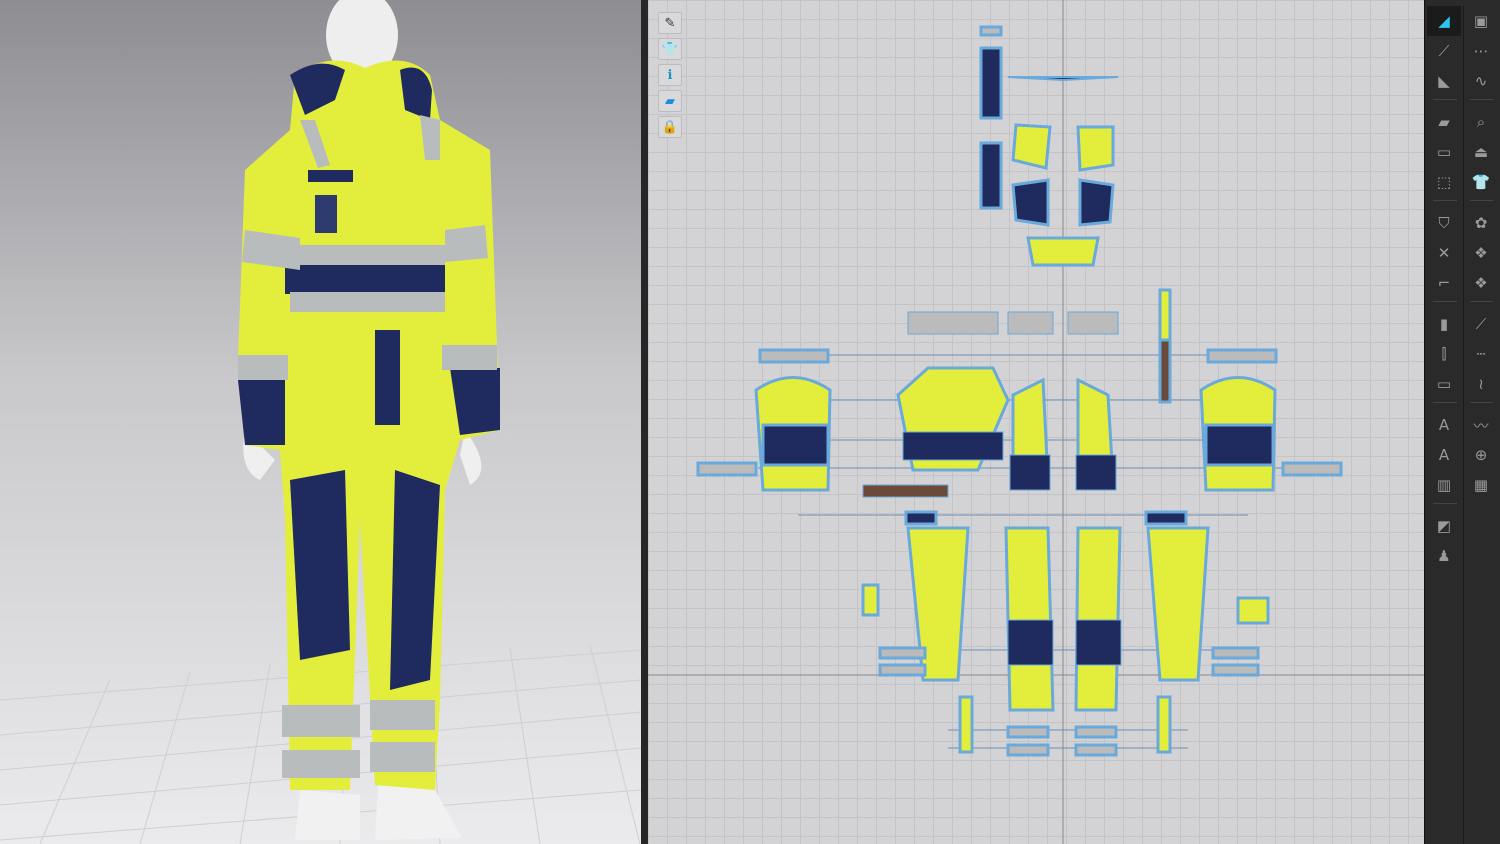  Describe the element at coordinates (1444, 425) in the screenshot. I see `text-annotation-icon: A` at that location.